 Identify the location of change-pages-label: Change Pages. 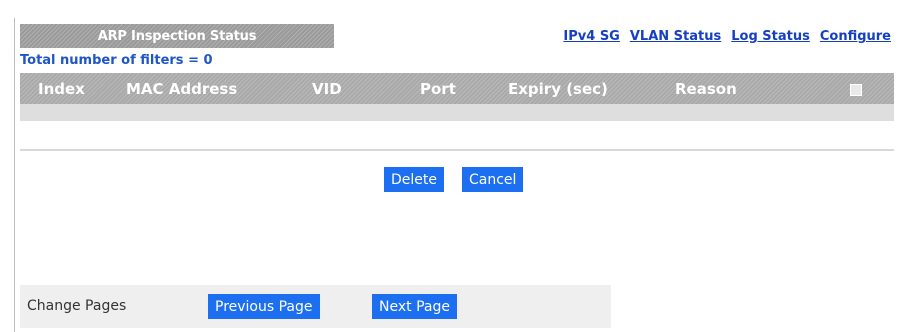
(77, 306).